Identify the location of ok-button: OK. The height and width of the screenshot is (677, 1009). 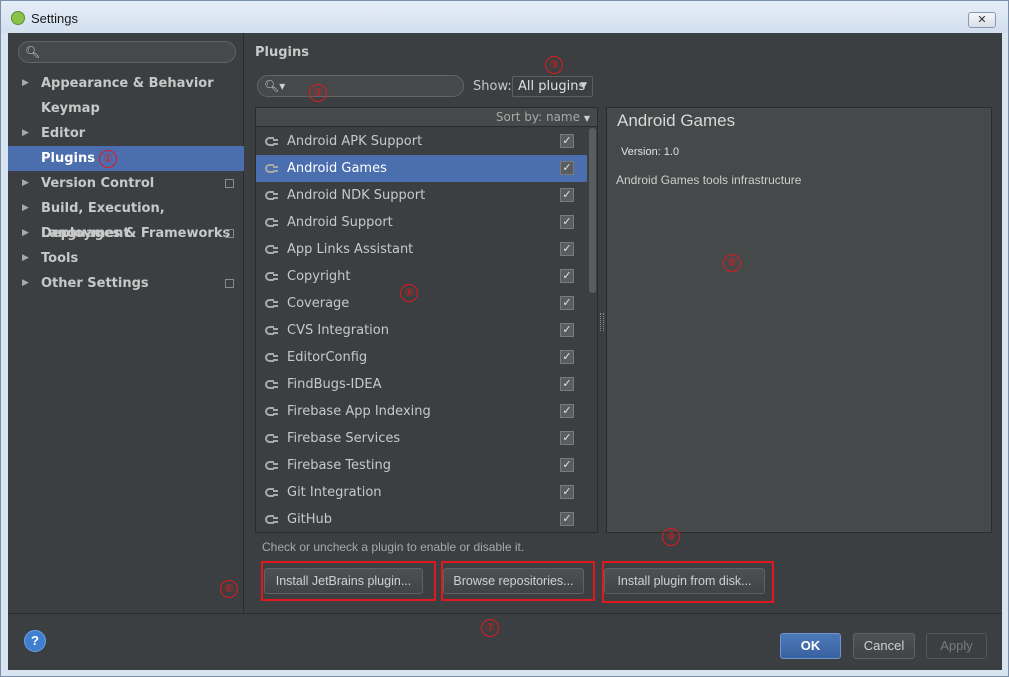
(810, 646).